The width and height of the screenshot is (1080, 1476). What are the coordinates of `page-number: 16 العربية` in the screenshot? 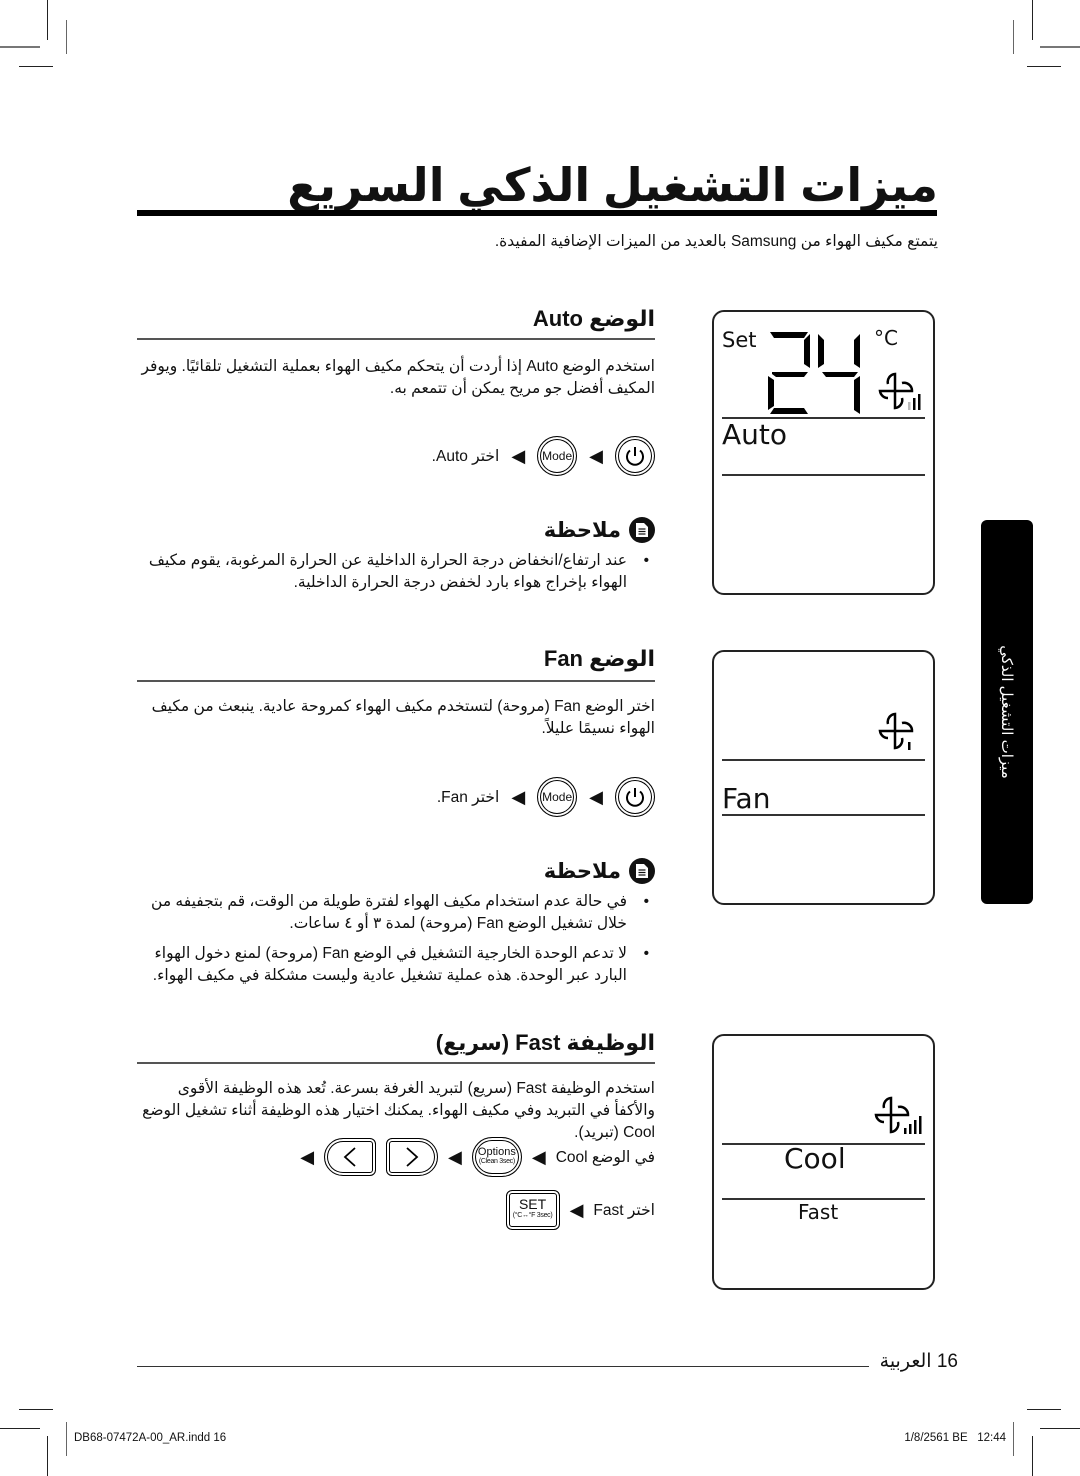 It's located at (919, 1361).